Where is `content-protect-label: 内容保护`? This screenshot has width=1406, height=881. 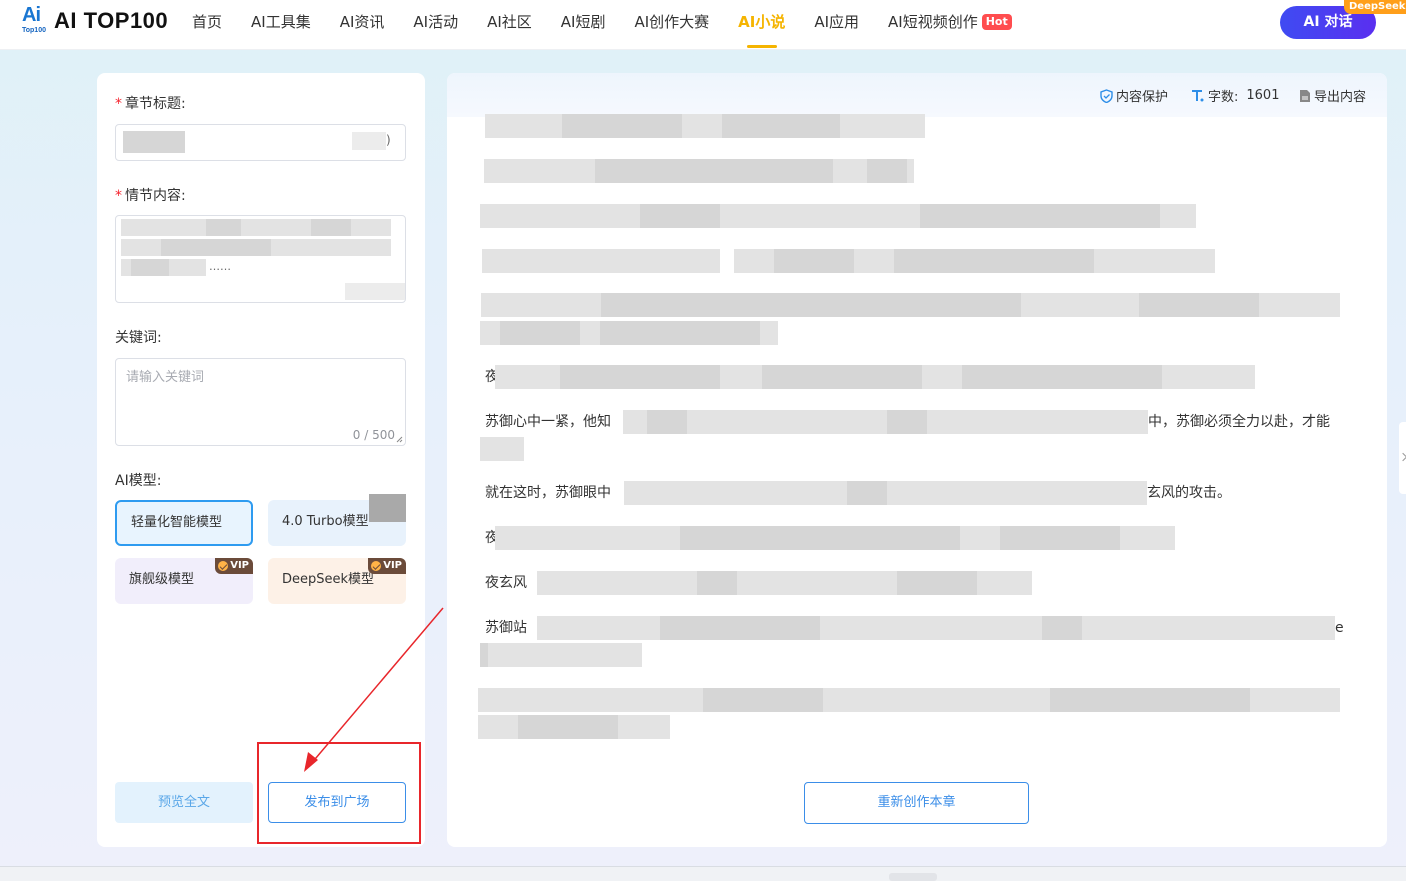 content-protect-label: 内容保护 is located at coordinates (1142, 97).